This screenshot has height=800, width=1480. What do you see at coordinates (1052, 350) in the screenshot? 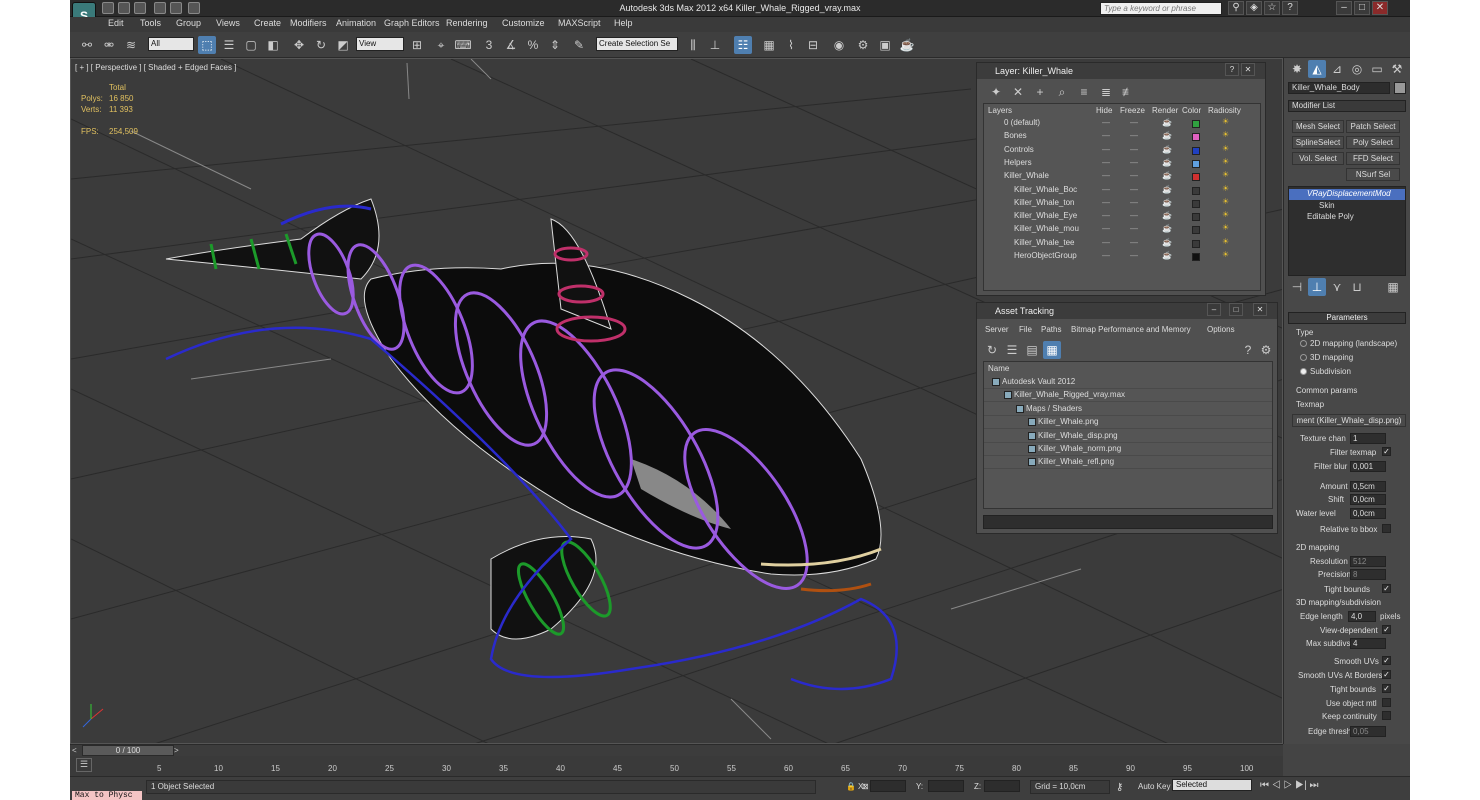
I see `table-view-icon: ▦` at bounding box center [1052, 350].